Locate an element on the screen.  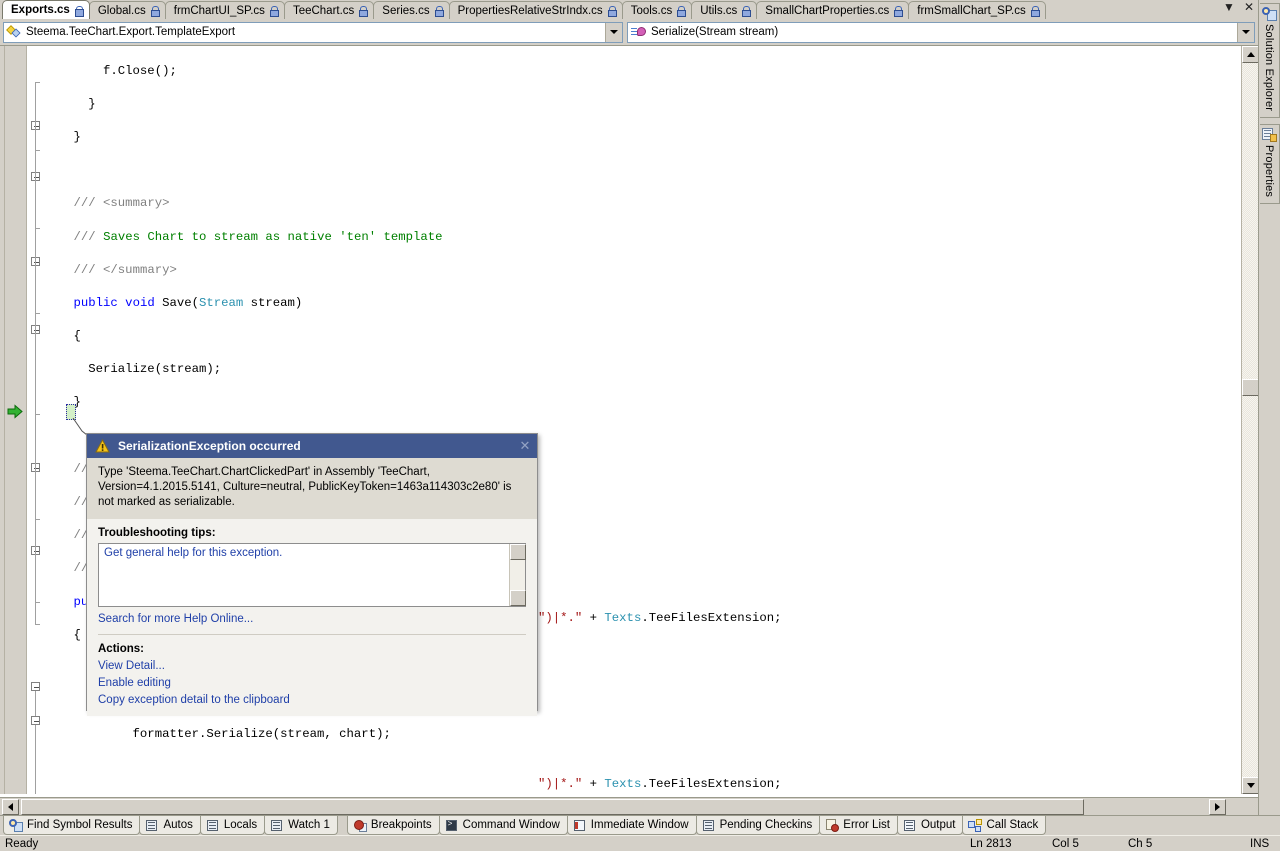
tool-tab-pending-checkins: Pending Checkins is located at coordinates (758, 825).